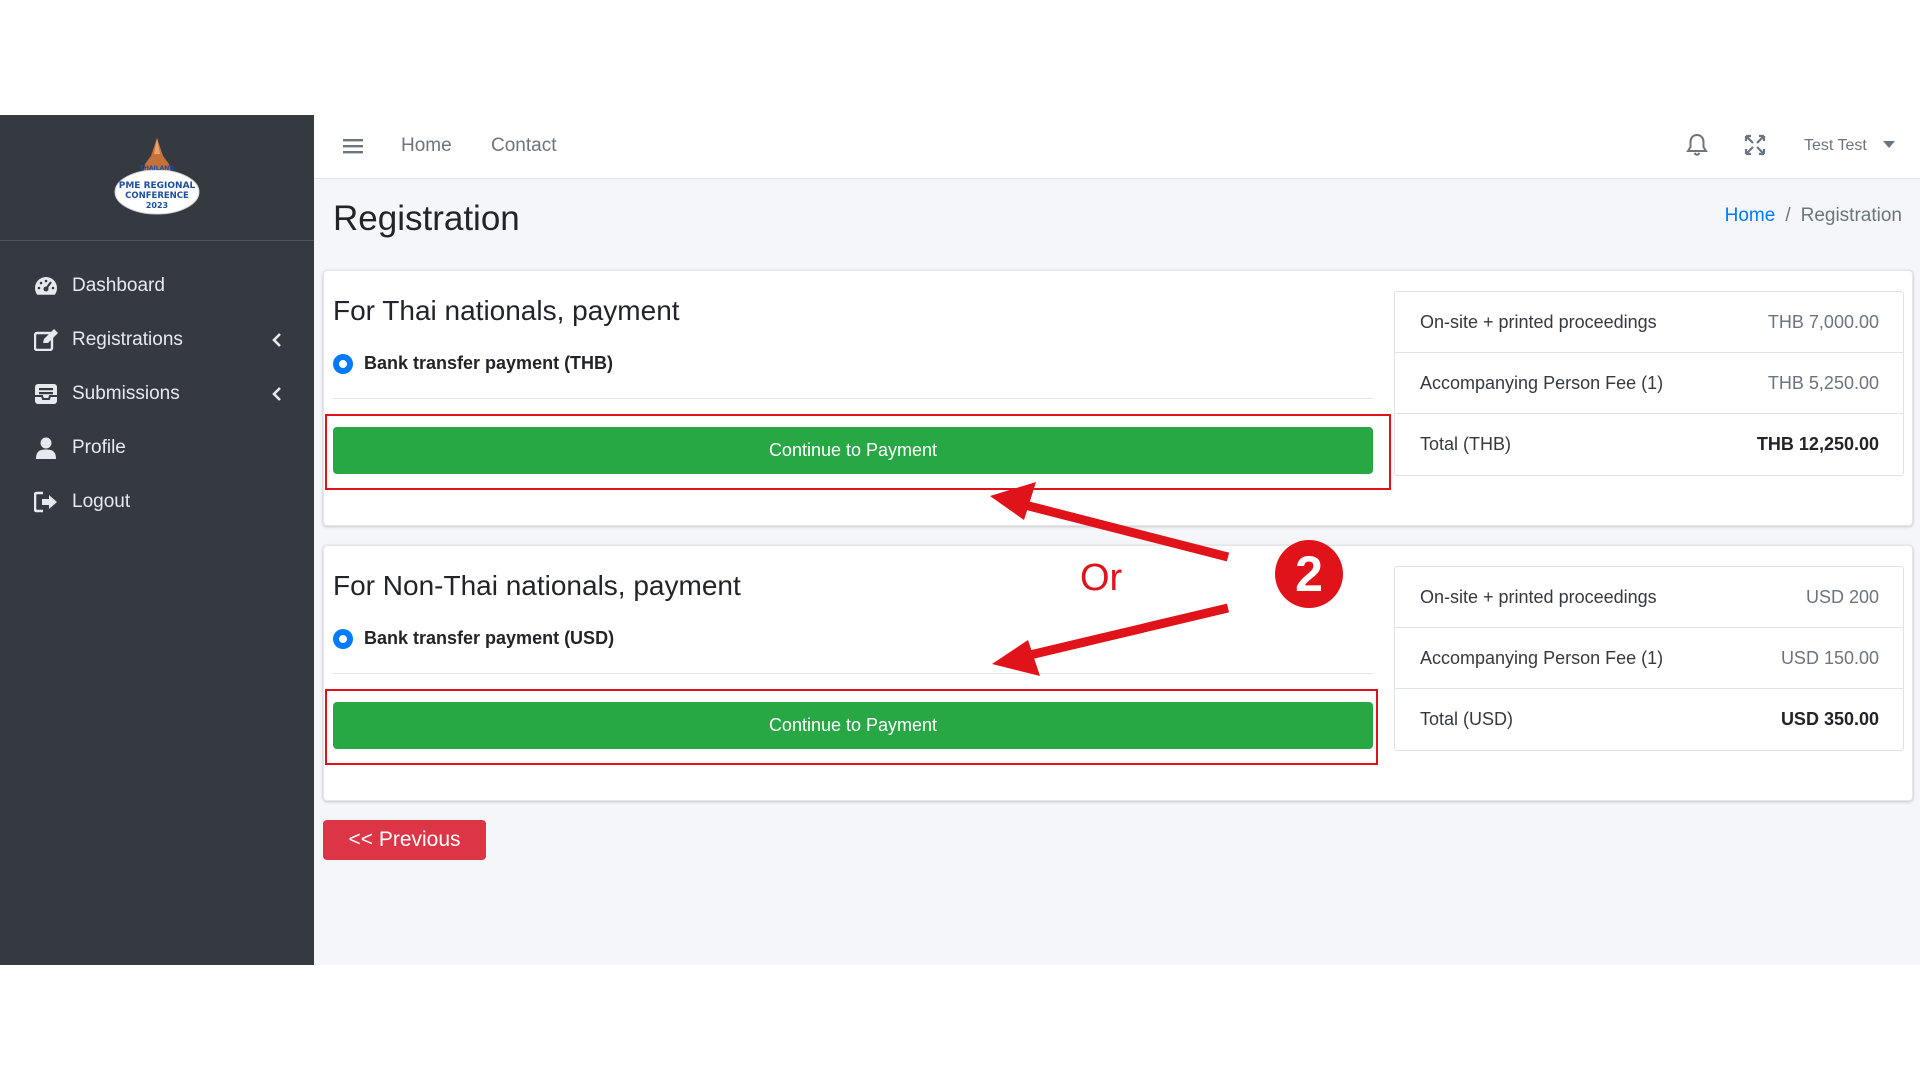 The height and width of the screenshot is (1080, 1920). Describe the element at coordinates (101, 501) in the screenshot. I see `sidebar-item-label: Logout` at that location.